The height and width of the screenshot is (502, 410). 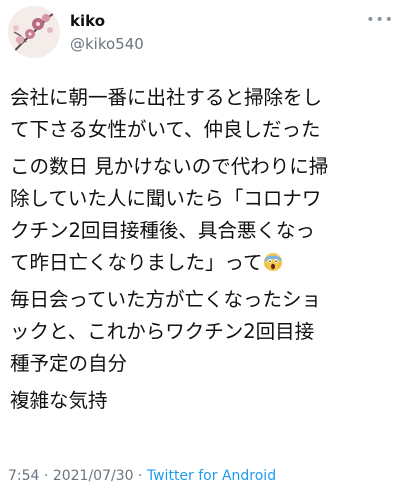 I want to click on avatar-flower-image, so click(x=34, y=32).